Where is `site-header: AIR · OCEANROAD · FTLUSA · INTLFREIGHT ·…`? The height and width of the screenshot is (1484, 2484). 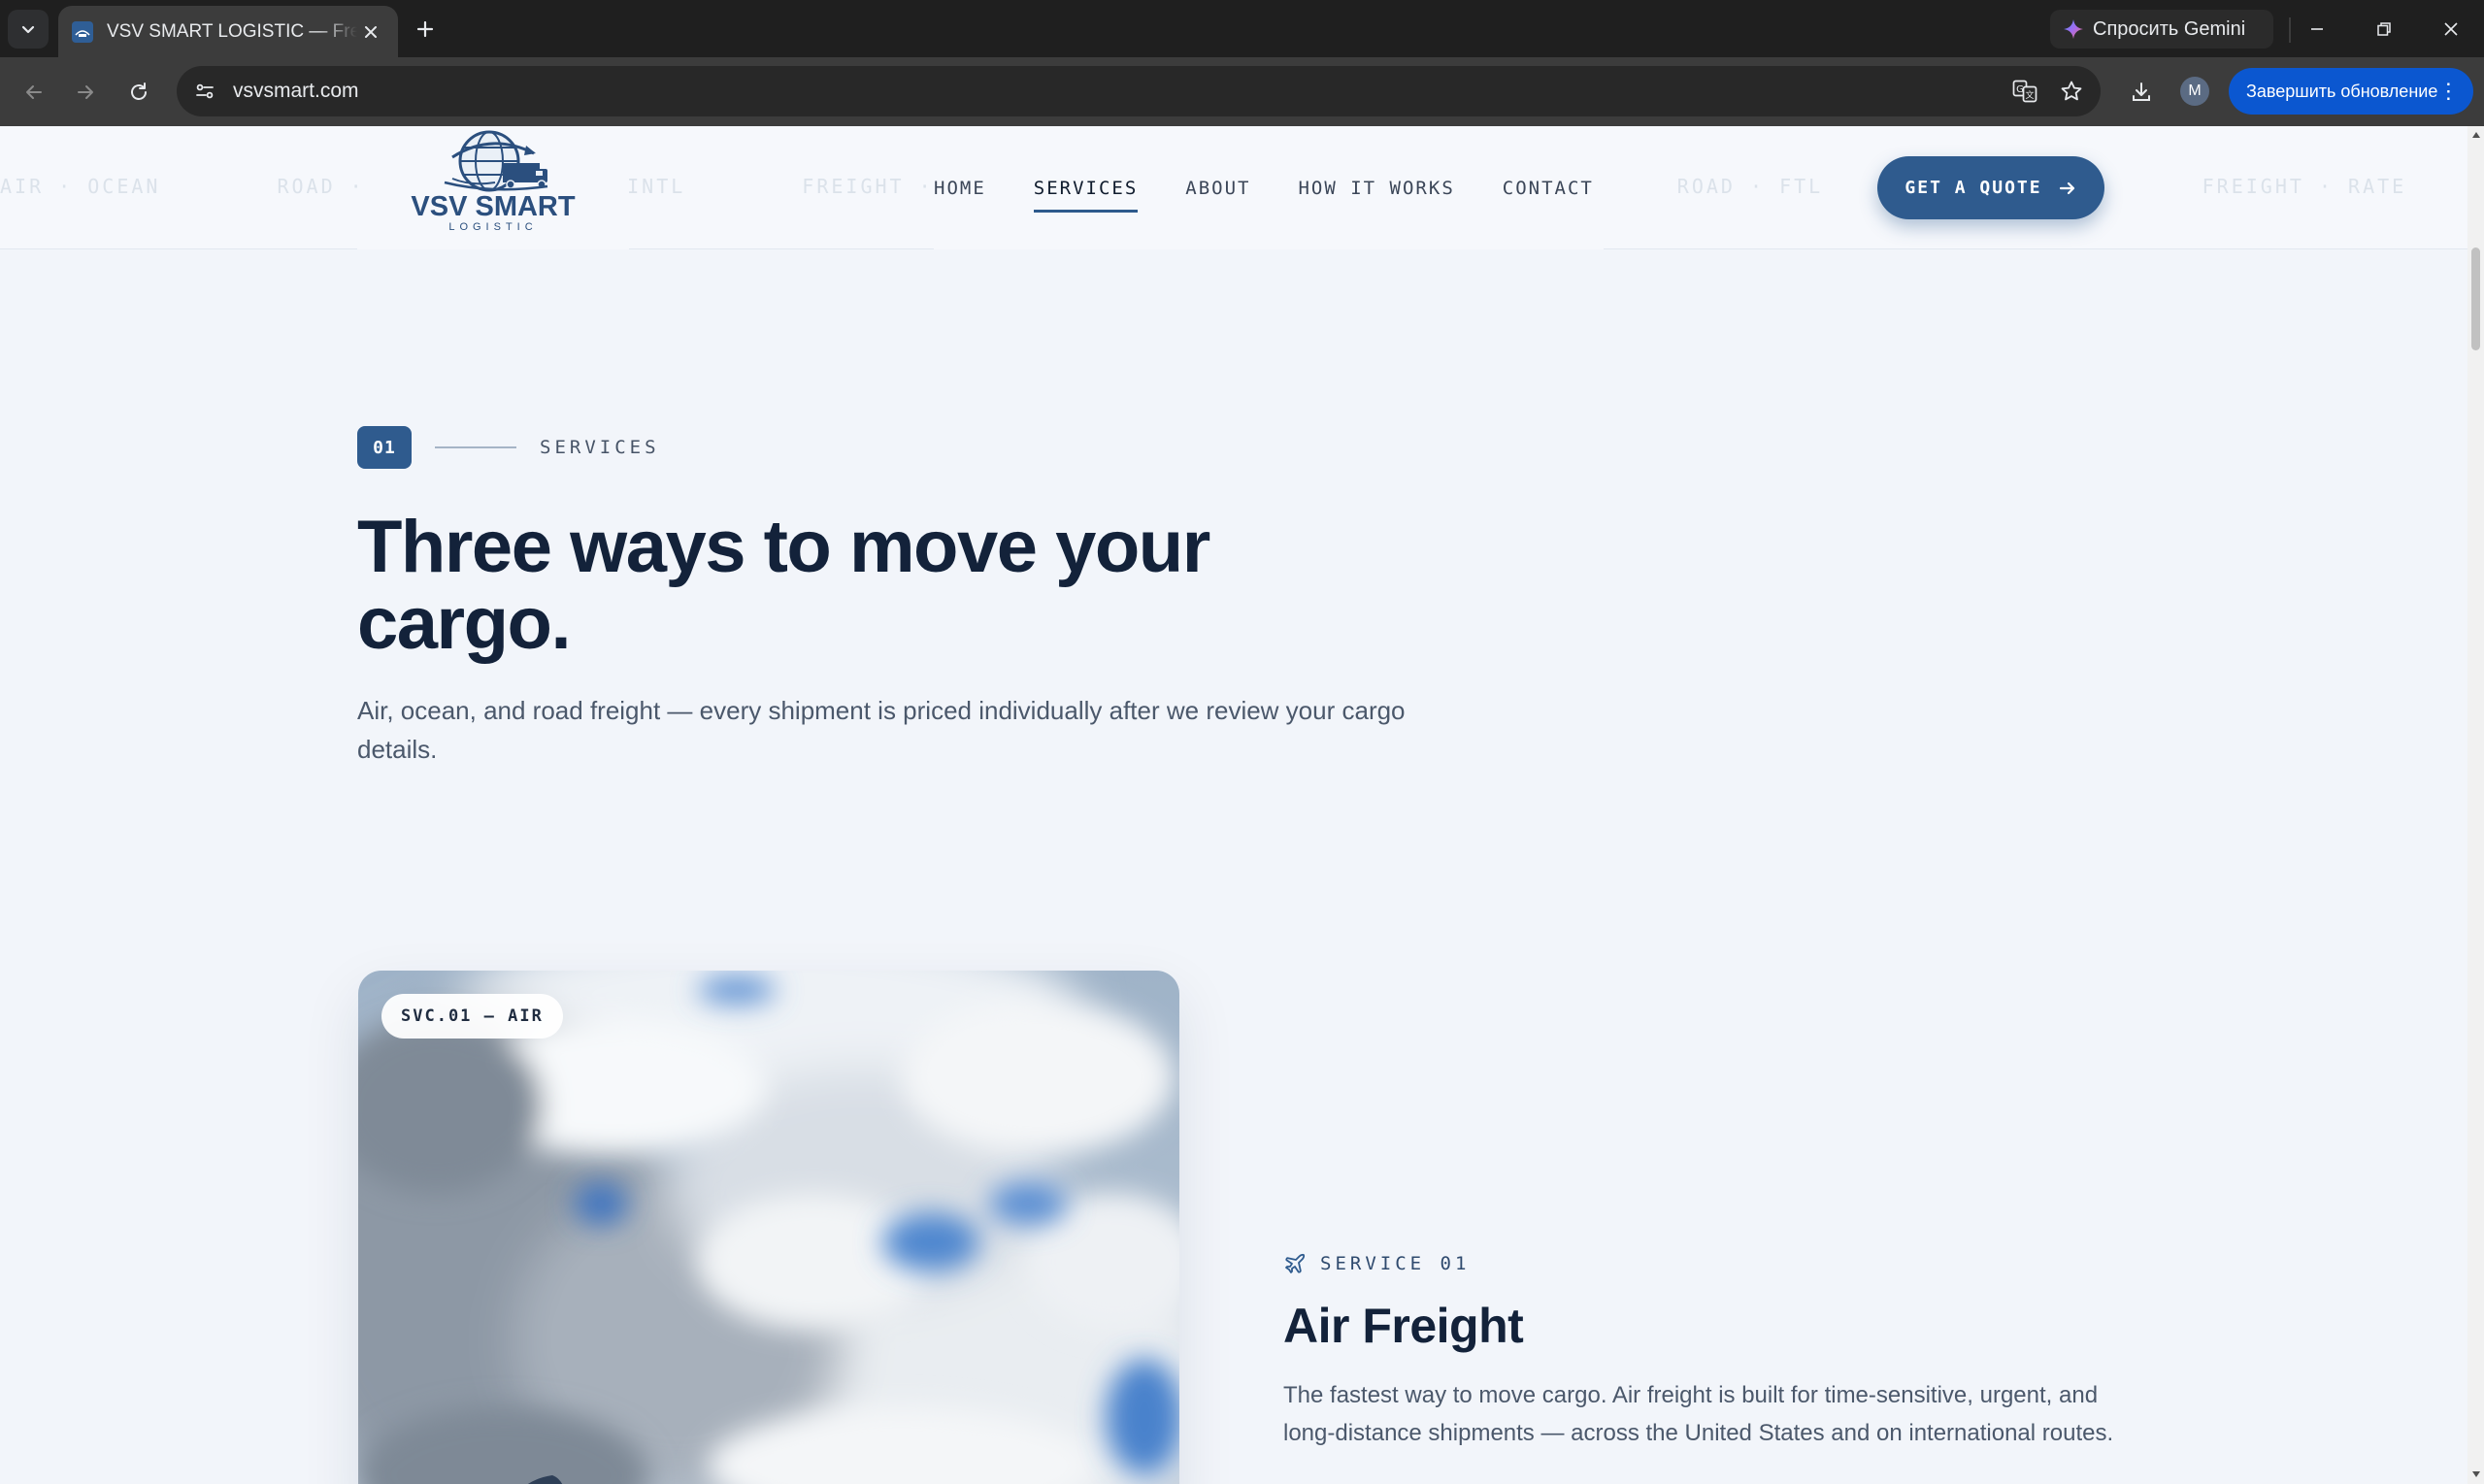 site-header: AIR · OCEANROAD · FTLUSA · INTLFREIGHT ·… is located at coordinates (1233, 187).